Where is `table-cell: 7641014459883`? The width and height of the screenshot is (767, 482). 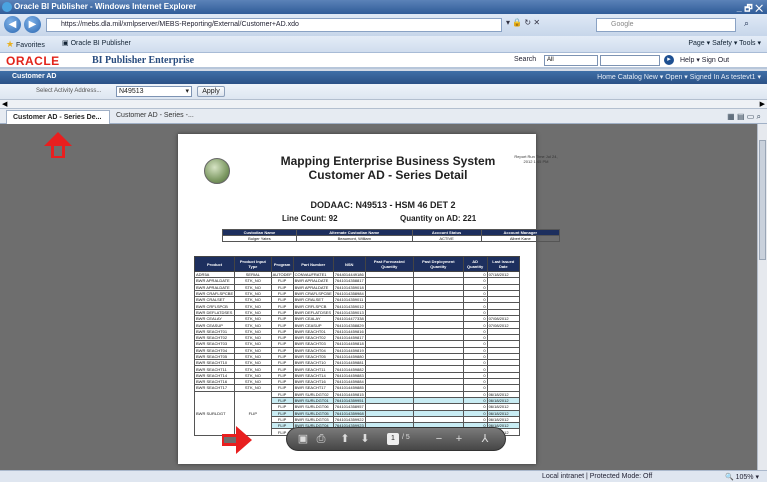 table-cell: 7641014459883 is located at coordinates (349, 375).